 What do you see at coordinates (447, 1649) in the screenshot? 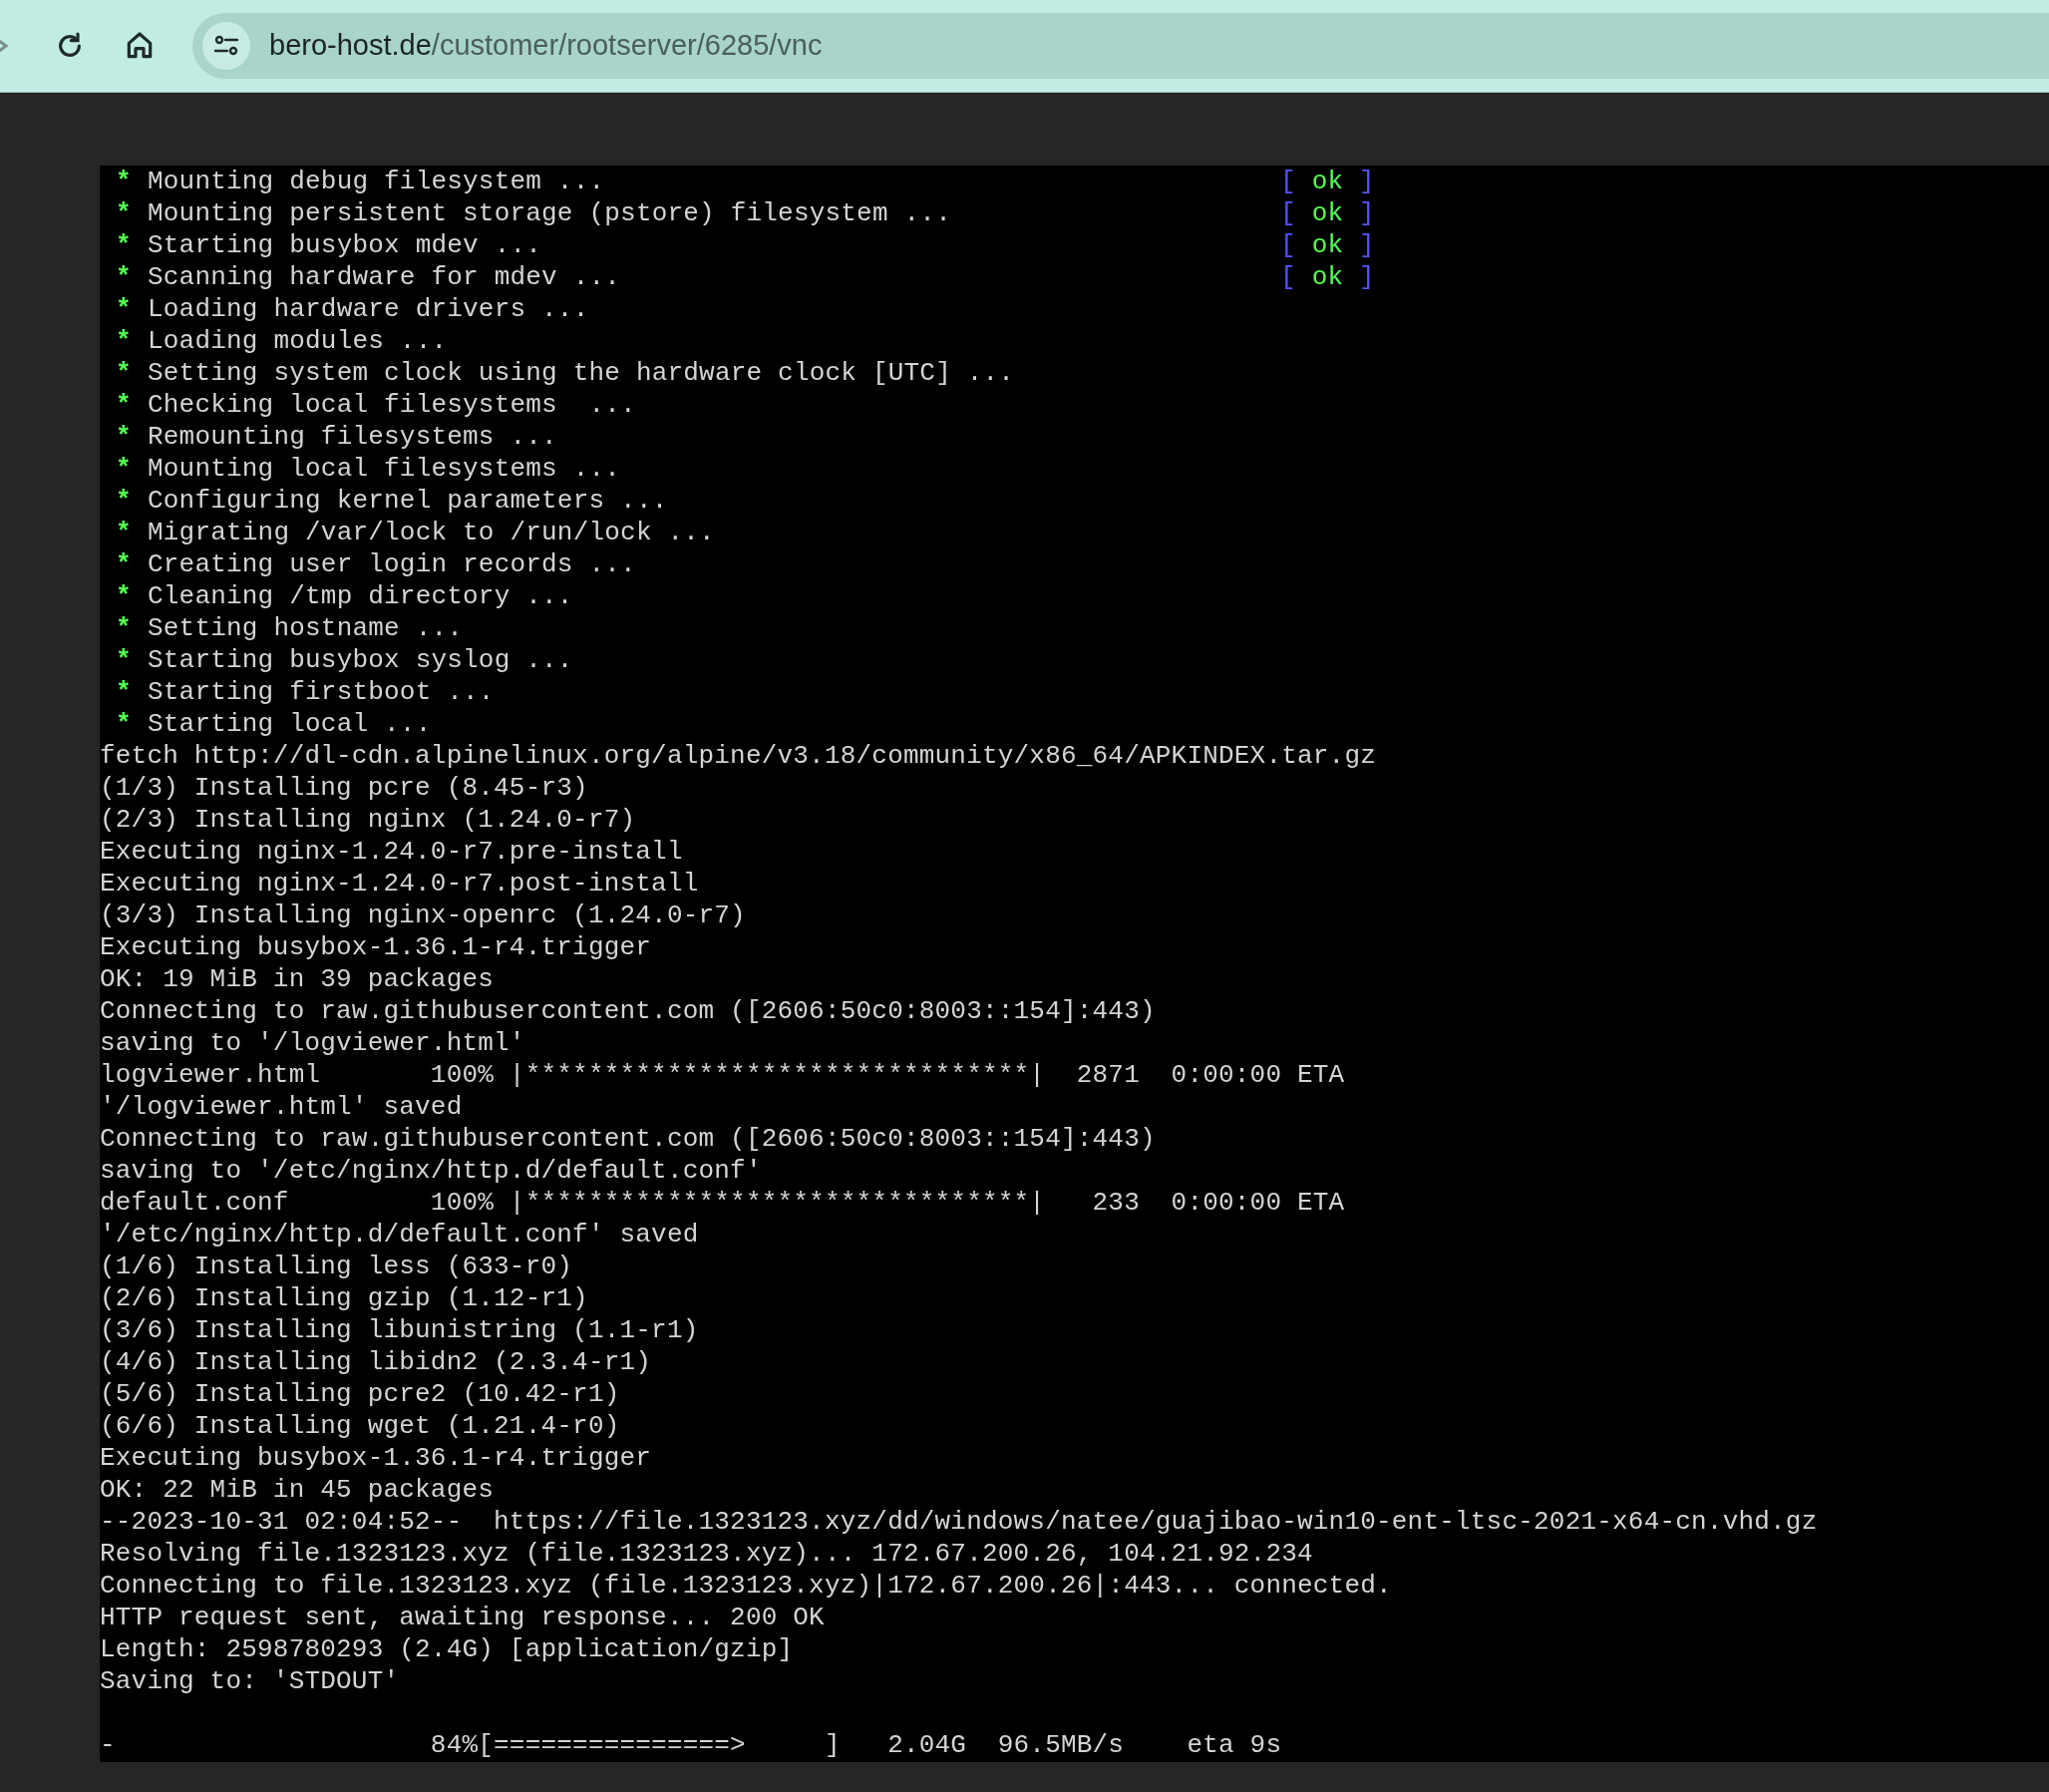
I see `console-line: Length: 2598780293 (2.4G) [application/gzip]` at bounding box center [447, 1649].